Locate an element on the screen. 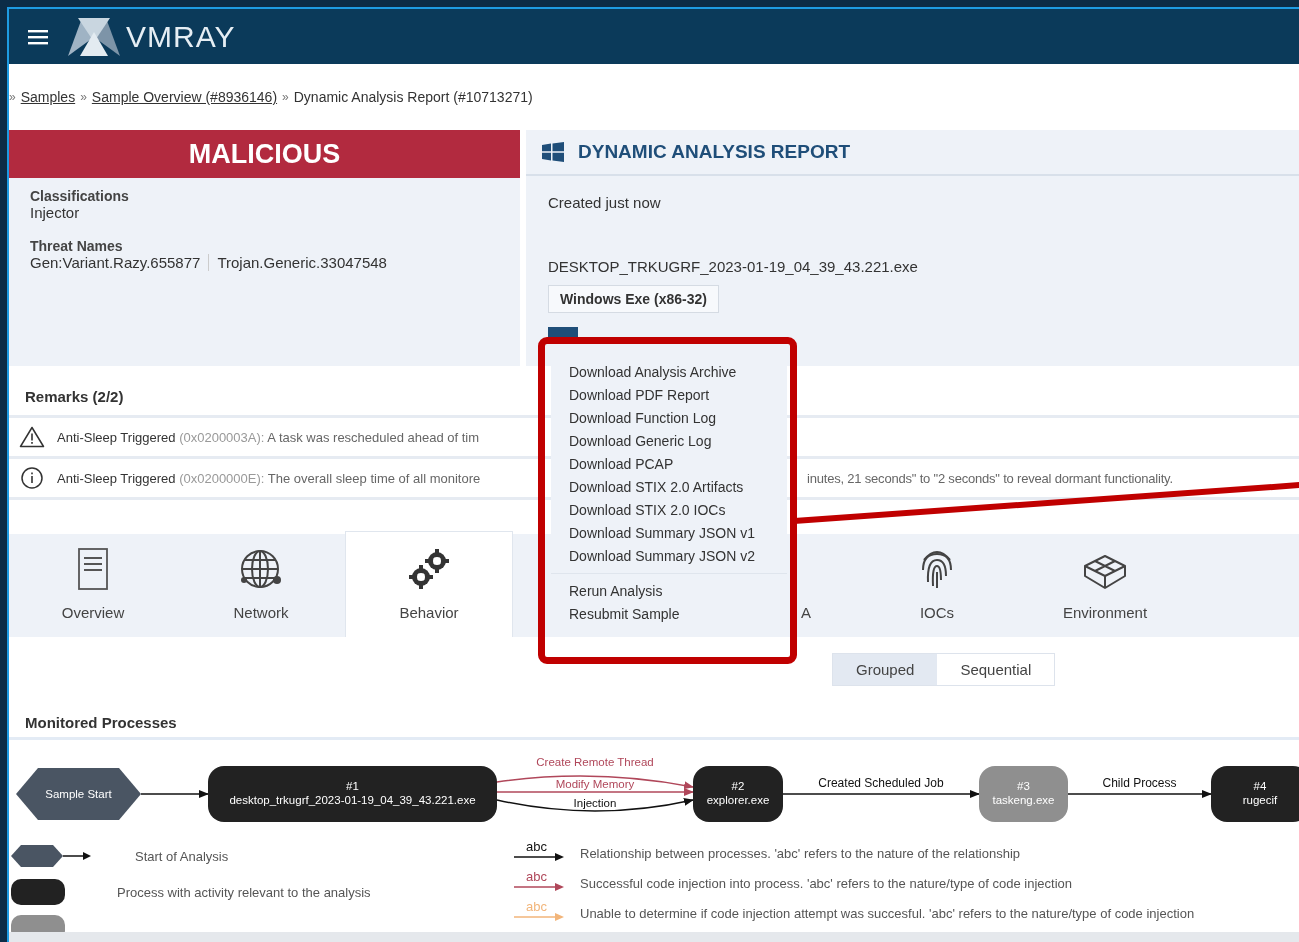  process-node: #2 explorer.exe is located at coordinates (738, 794).